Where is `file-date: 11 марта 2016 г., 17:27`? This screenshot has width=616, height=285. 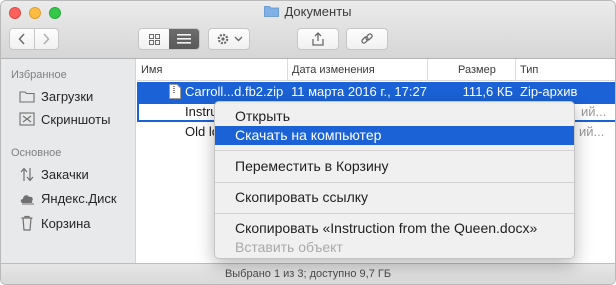 file-date: 11 марта 2016 г., 17:27 is located at coordinates (359, 91).